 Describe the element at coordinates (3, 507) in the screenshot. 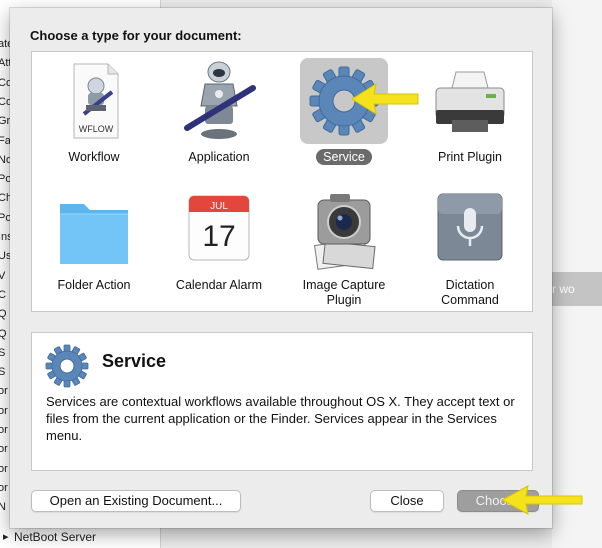

I see `background-list-item: N` at that location.